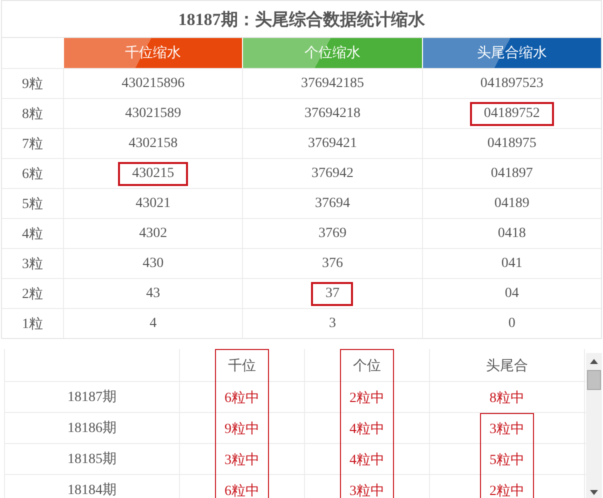 This screenshot has width=603, height=498. Describe the element at coordinates (92, 397) in the screenshot. I see `period-label: 18187期` at that location.